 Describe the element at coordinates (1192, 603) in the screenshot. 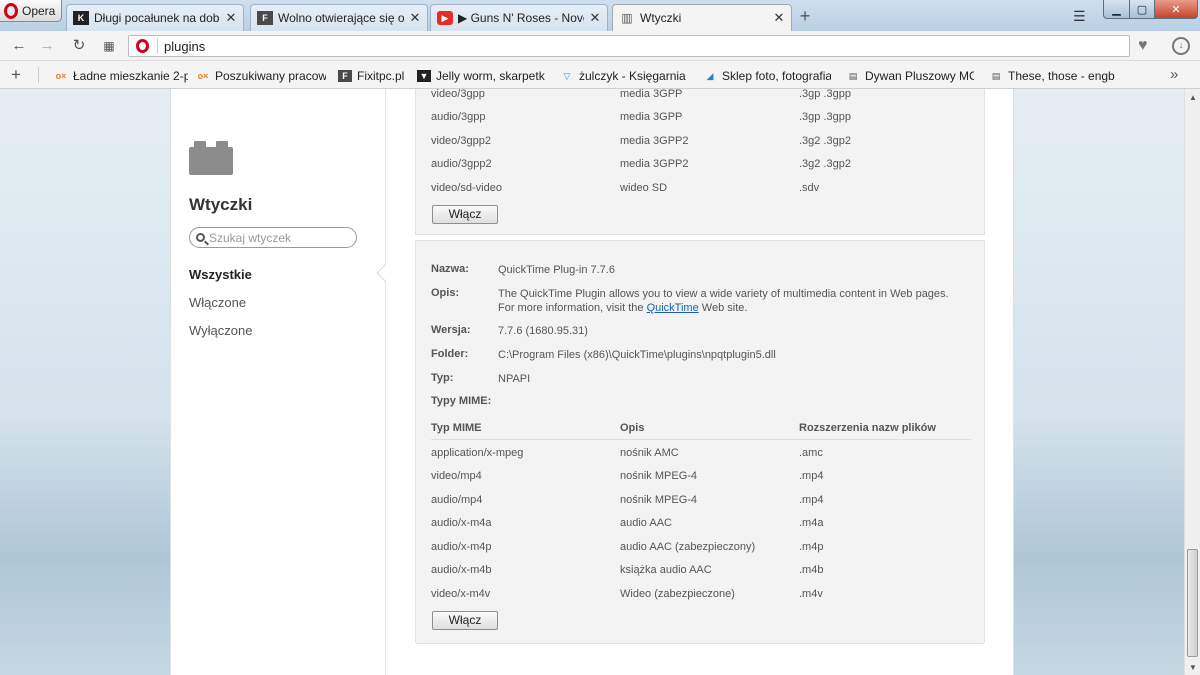

I see `scrollbar-thumb` at that location.